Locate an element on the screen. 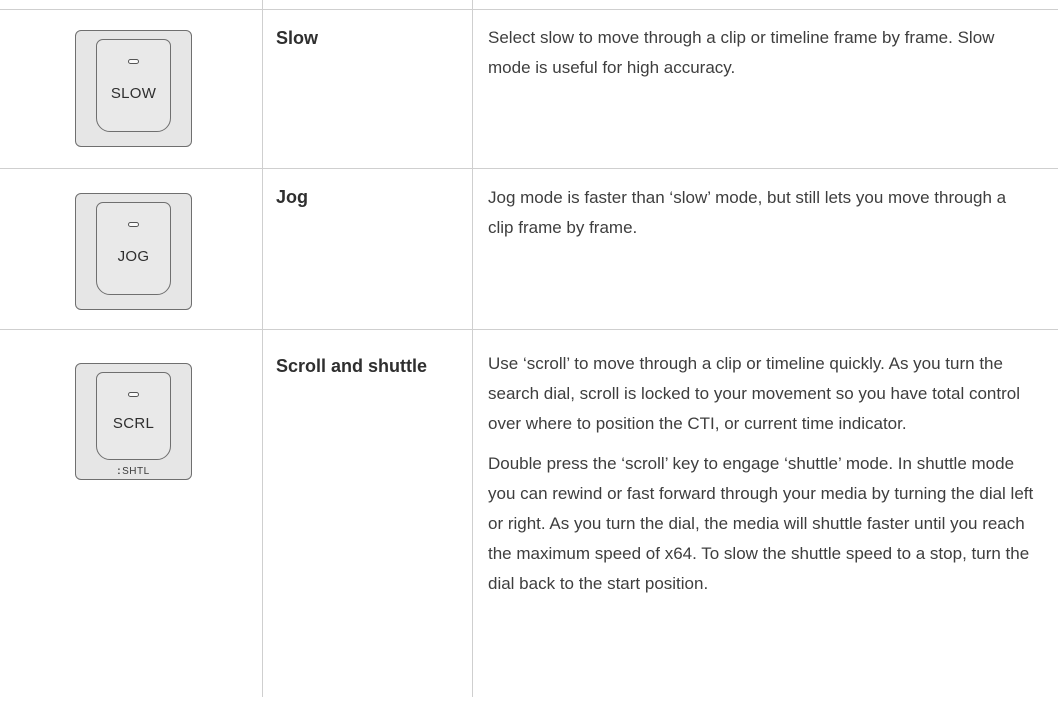 This screenshot has height=710, width=1058. key-face: JOG is located at coordinates (133, 248).